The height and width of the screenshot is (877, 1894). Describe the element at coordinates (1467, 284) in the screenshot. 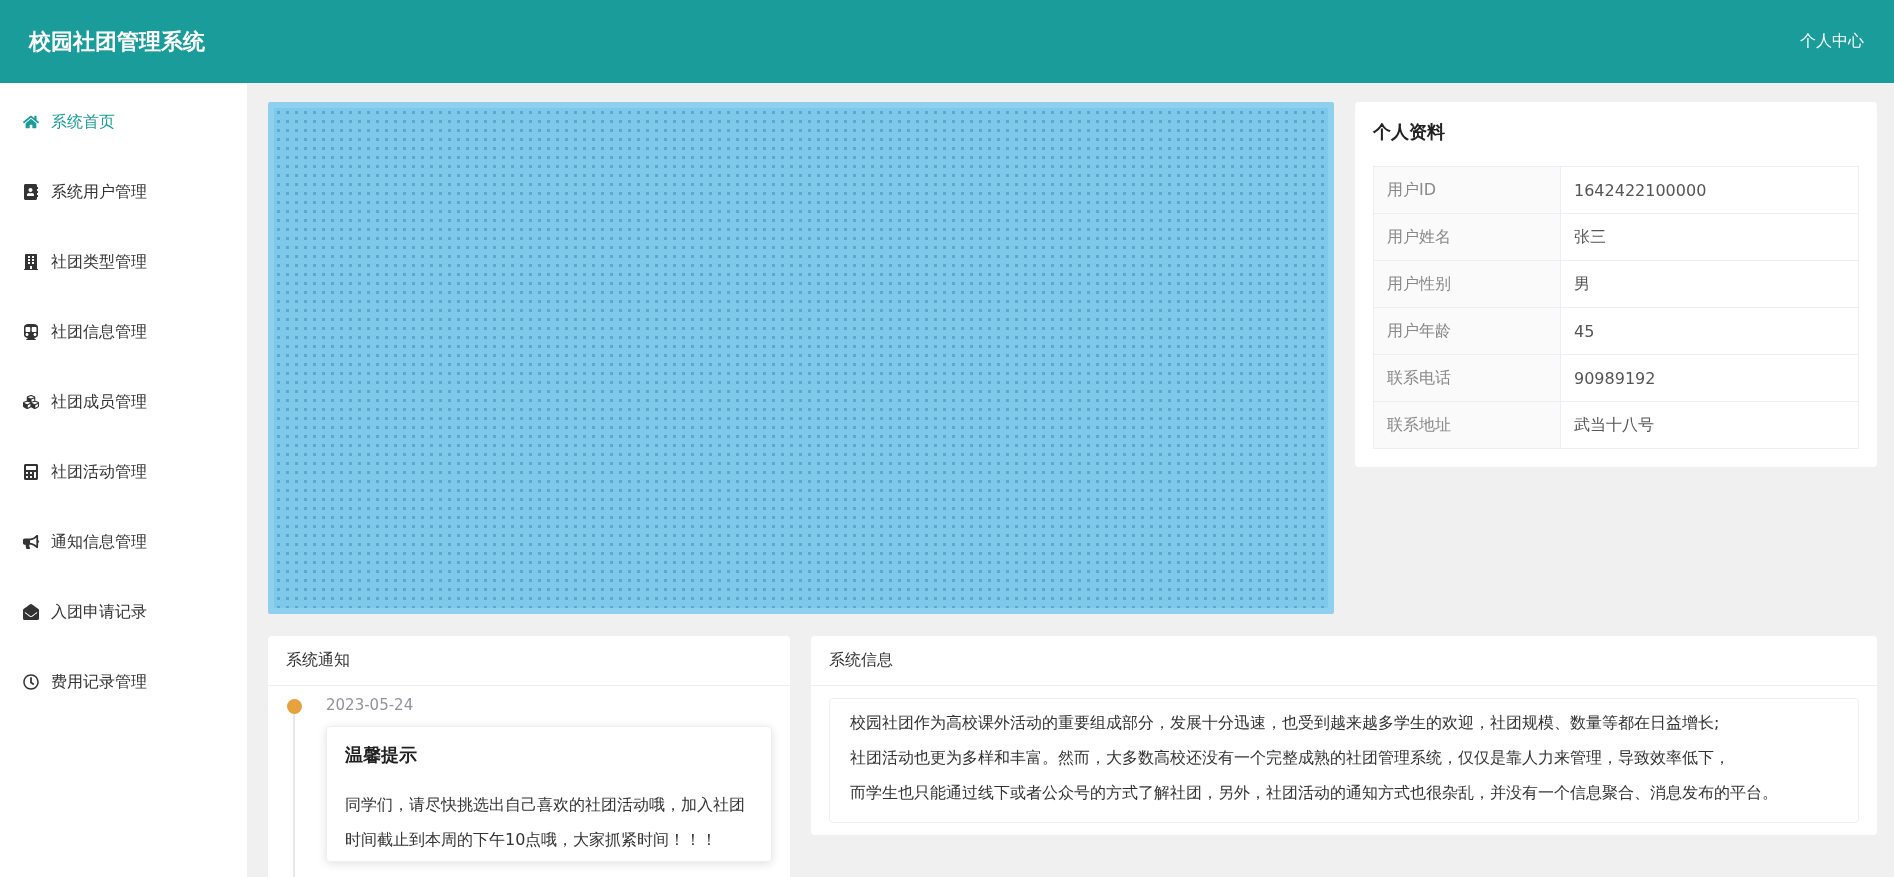

I see `profile-label-cell: 用户性别` at that location.